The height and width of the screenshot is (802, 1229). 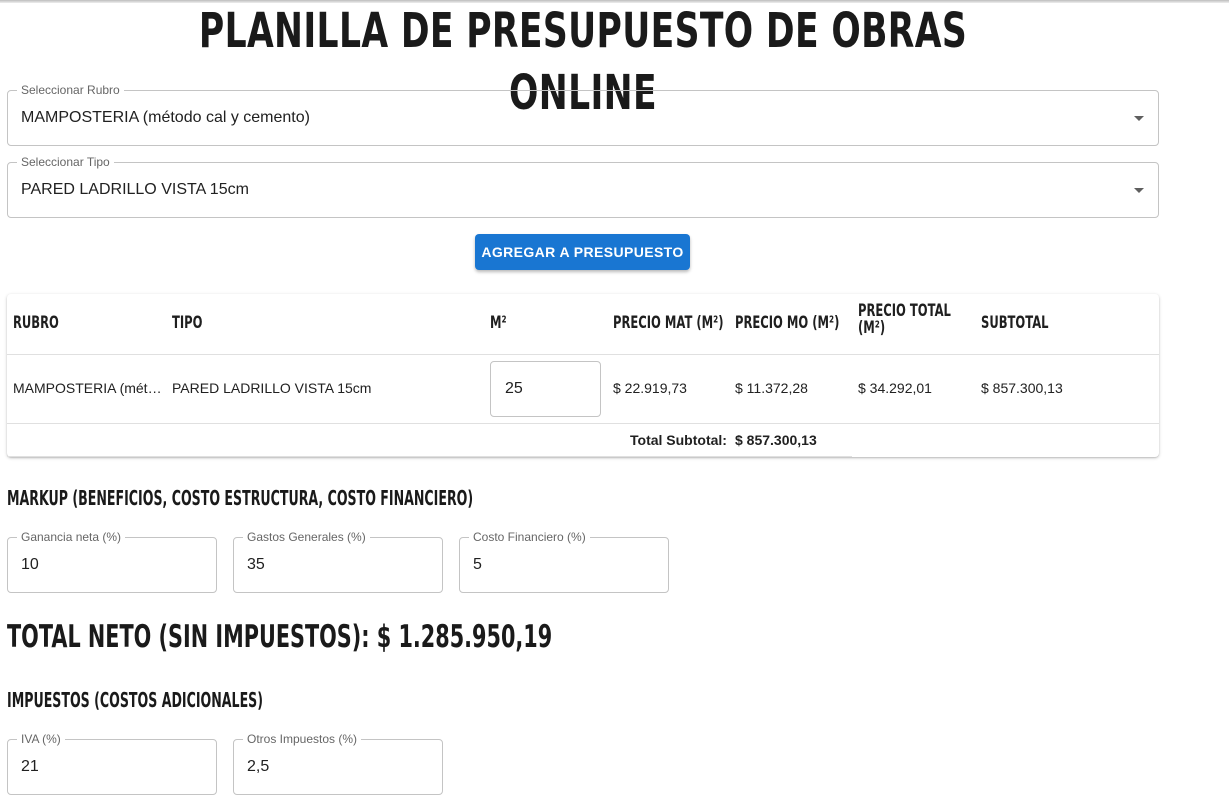 I want to click on cell-subtotal: $ 857.300,13, so click(x=1022, y=388).